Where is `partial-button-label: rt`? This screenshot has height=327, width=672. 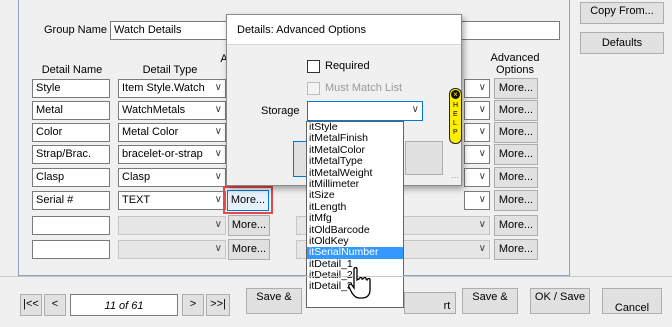 partial-button-label: rt is located at coordinates (447, 306).